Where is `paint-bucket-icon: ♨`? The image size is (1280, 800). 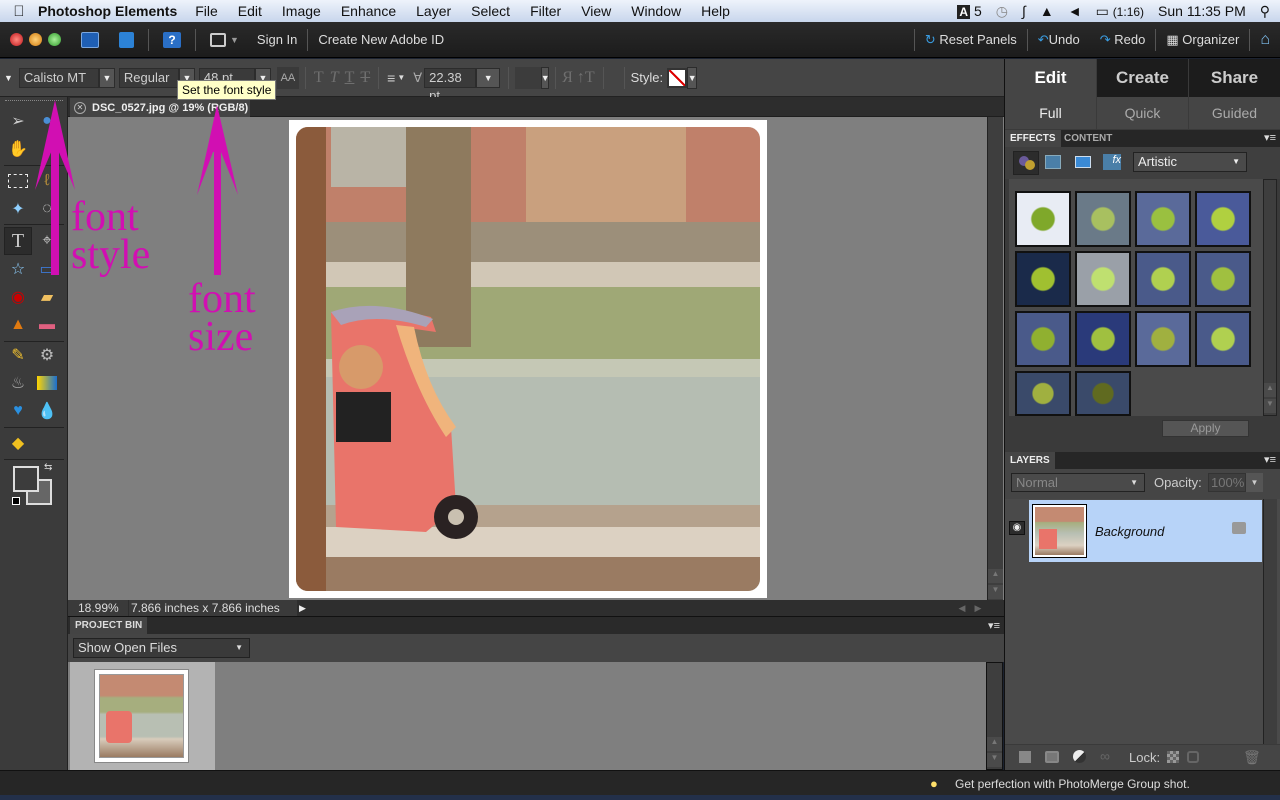
paint-bucket-icon: ♨ is located at coordinates (18, 383).